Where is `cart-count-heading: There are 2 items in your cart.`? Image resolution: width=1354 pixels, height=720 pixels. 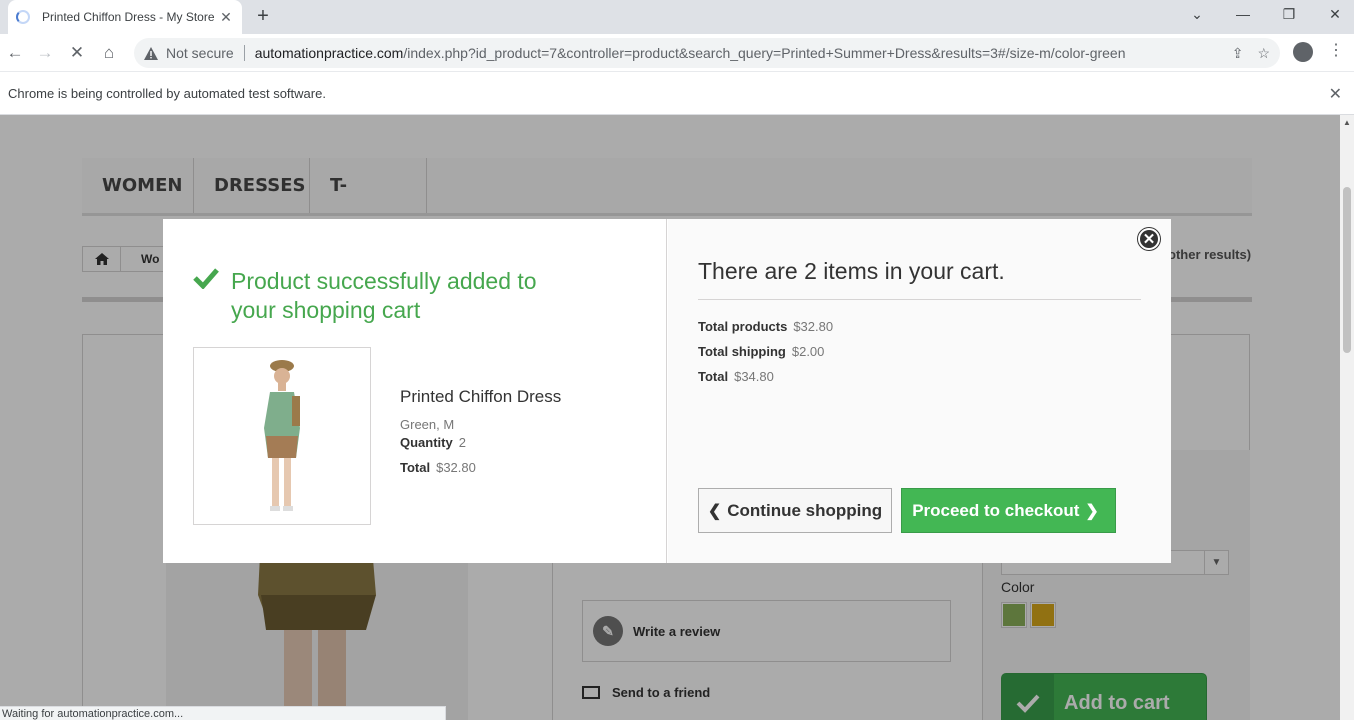
cart-count-heading: There are 2 items in your cart. is located at coordinates (851, 271).